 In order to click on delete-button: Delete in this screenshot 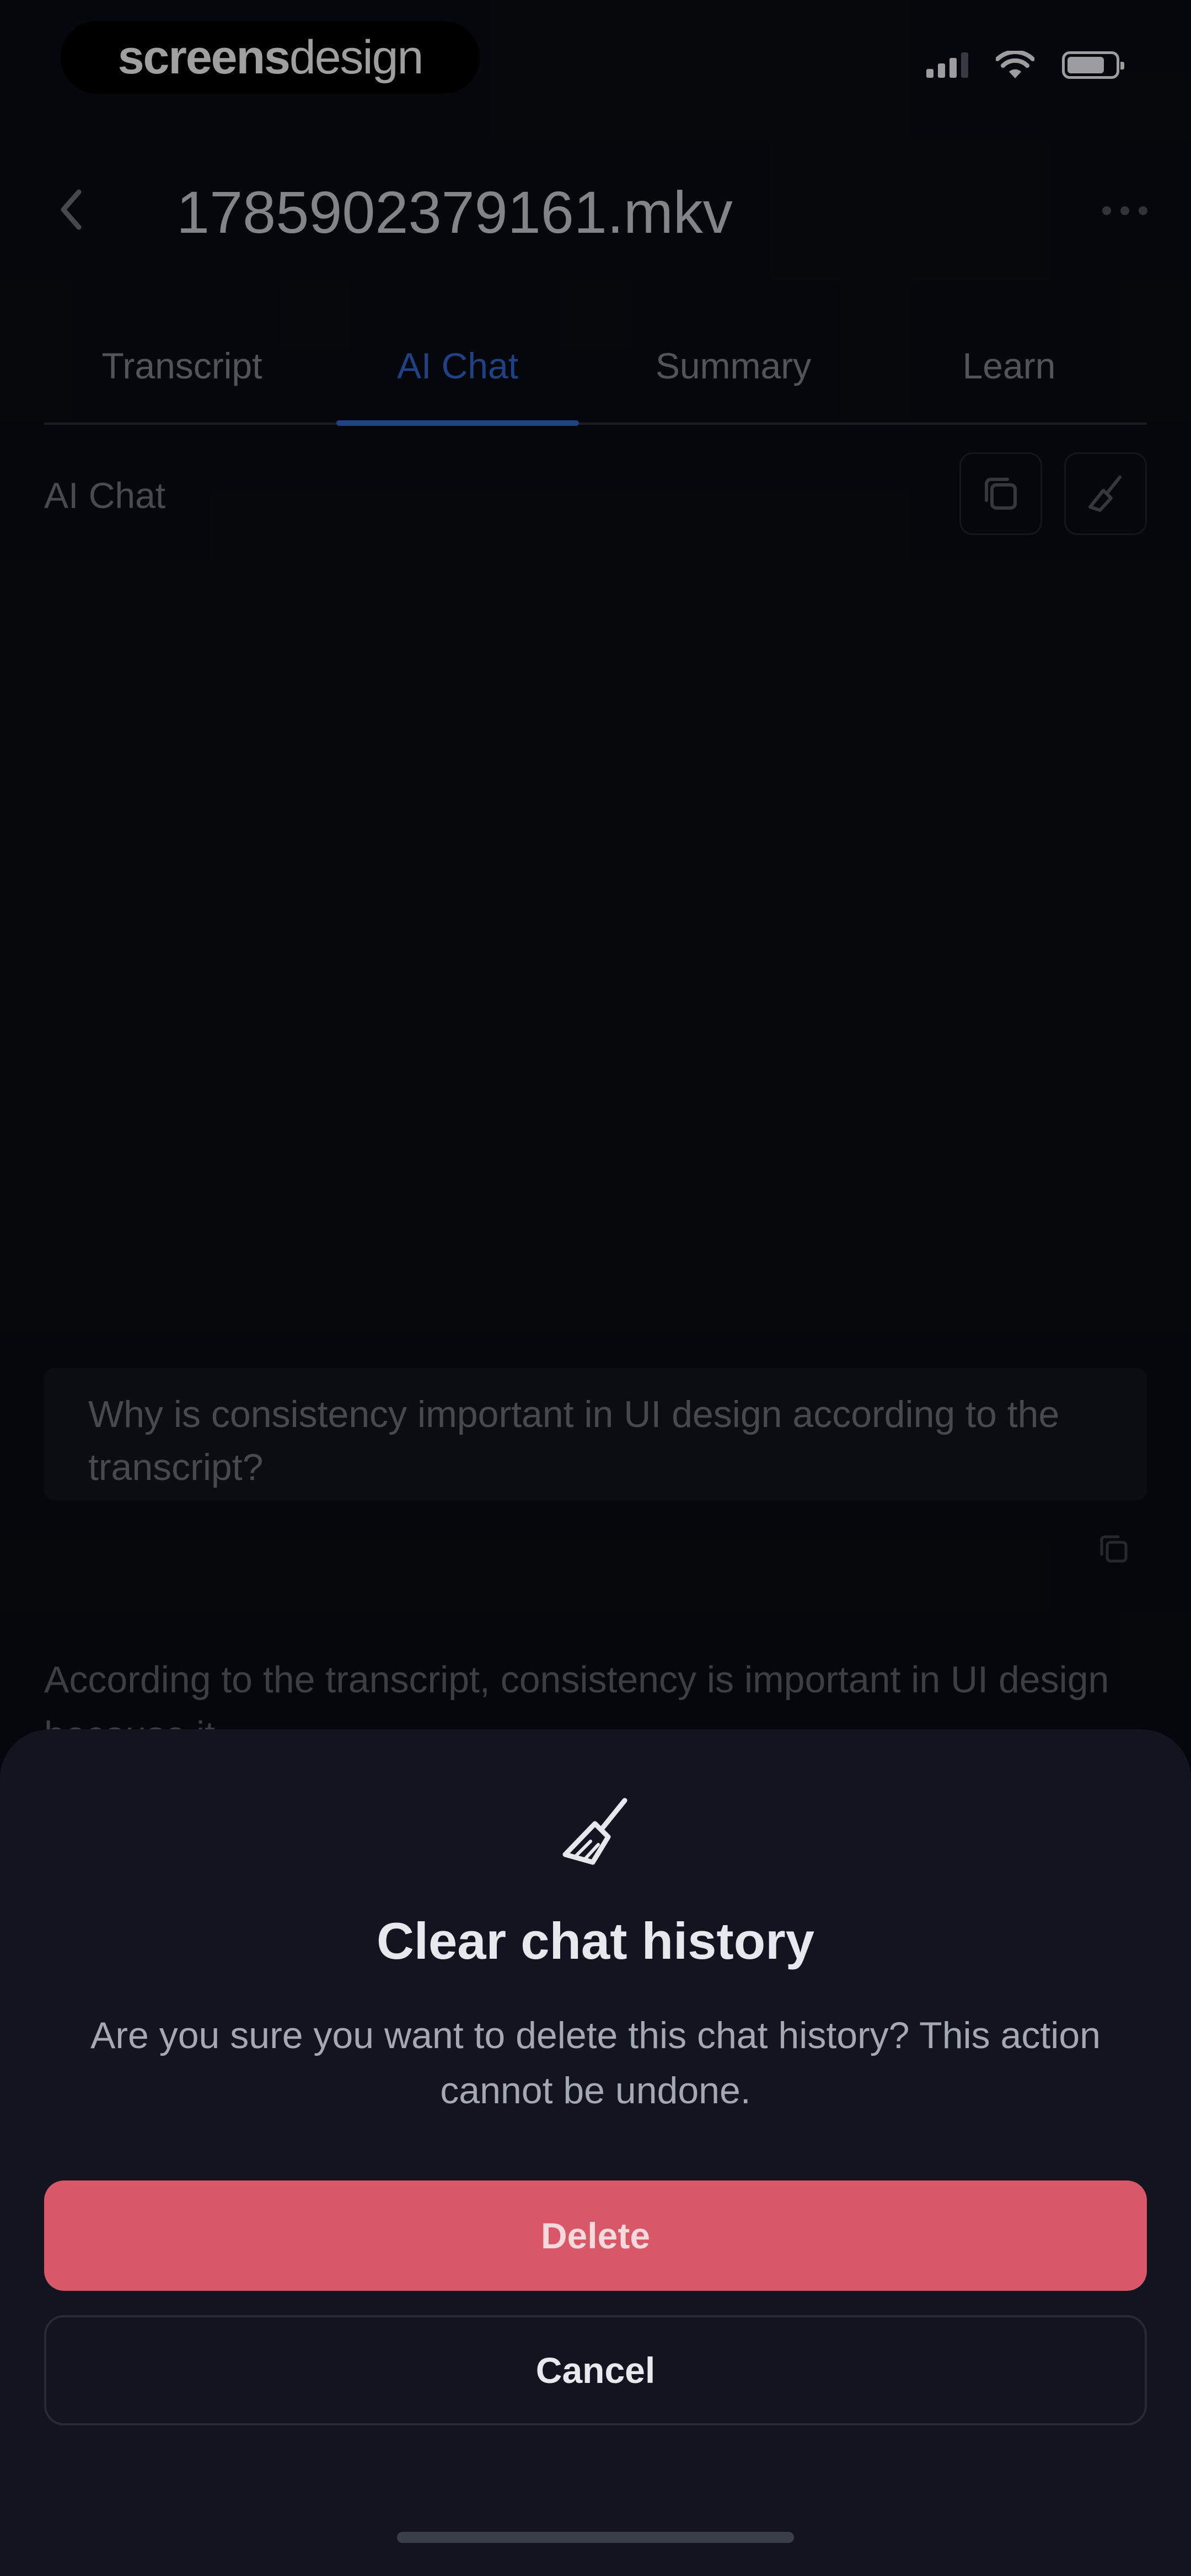, I will do `click(595, 2235)`.